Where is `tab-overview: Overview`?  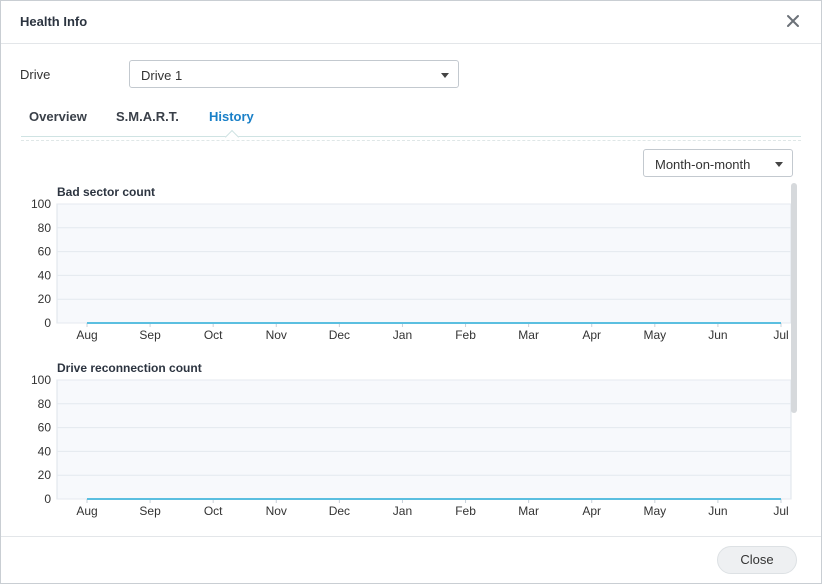 tab-overview: Overview is located at coordinates (58, 116).